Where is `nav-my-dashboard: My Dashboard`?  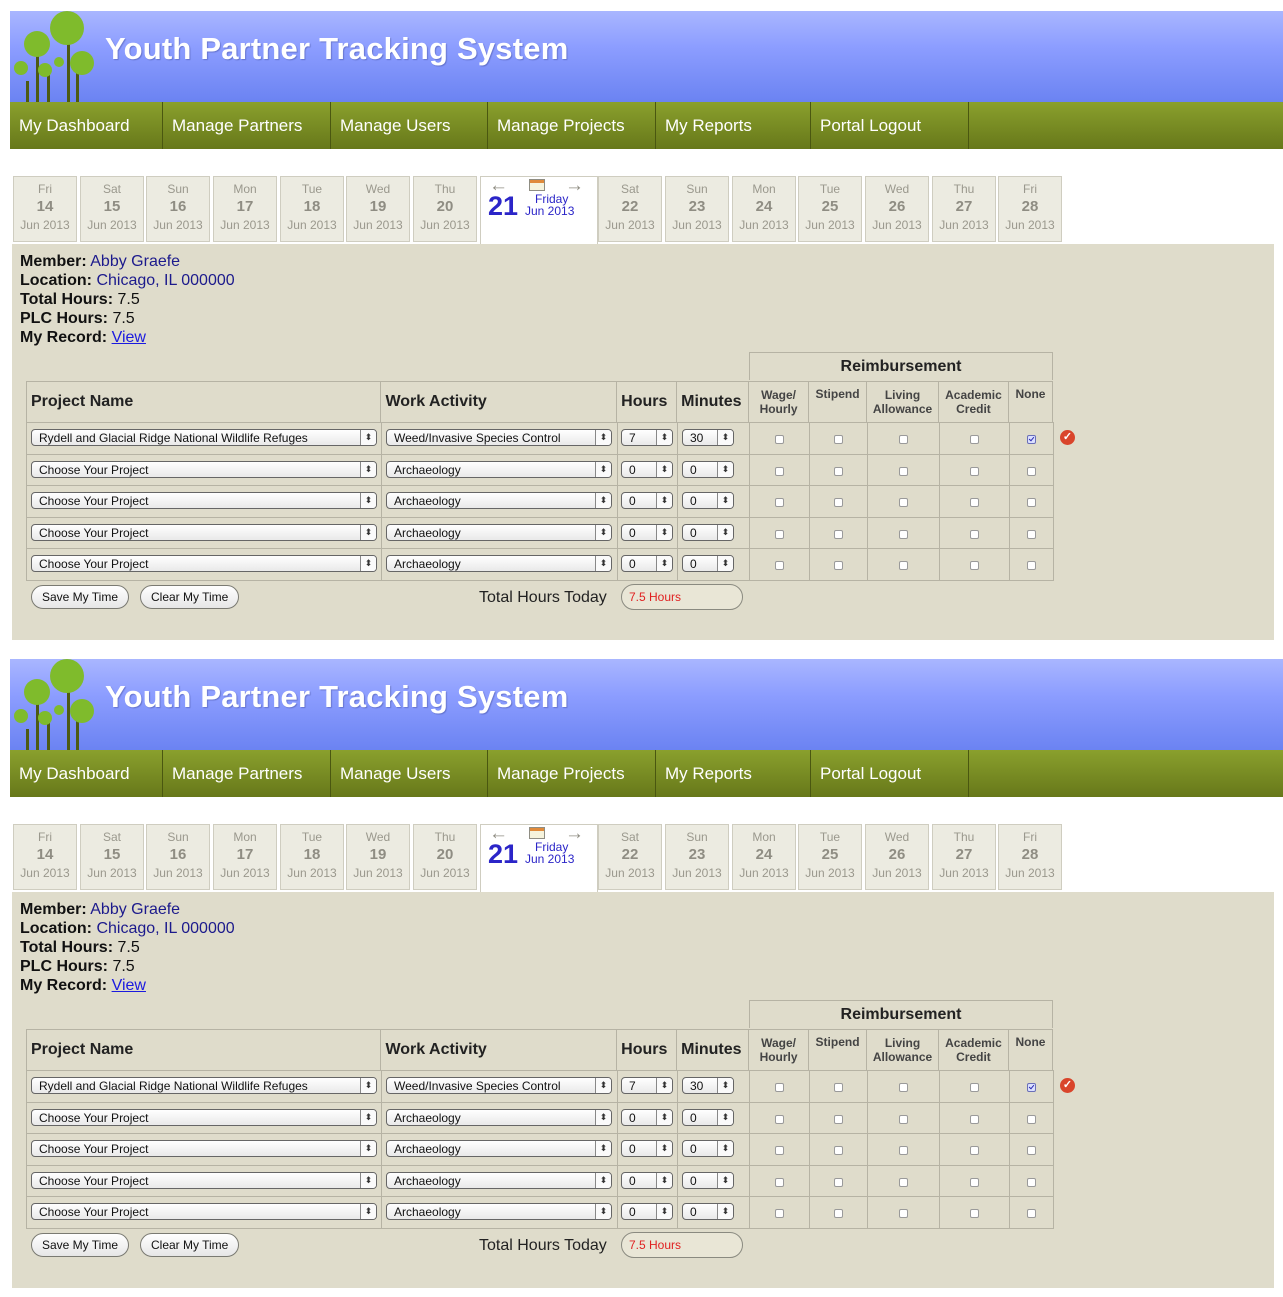
nav-my-dashboard: My Dashboard is located at coordinates (86, 773).